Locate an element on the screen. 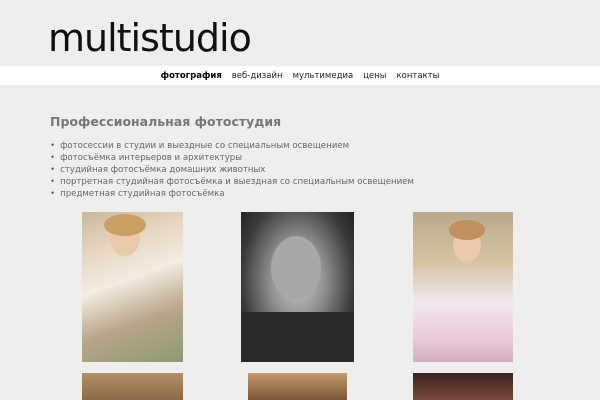 The width and height of the screenshot is (600, 400). nav-item-photo: фотография is located at coordinates (191, 76).